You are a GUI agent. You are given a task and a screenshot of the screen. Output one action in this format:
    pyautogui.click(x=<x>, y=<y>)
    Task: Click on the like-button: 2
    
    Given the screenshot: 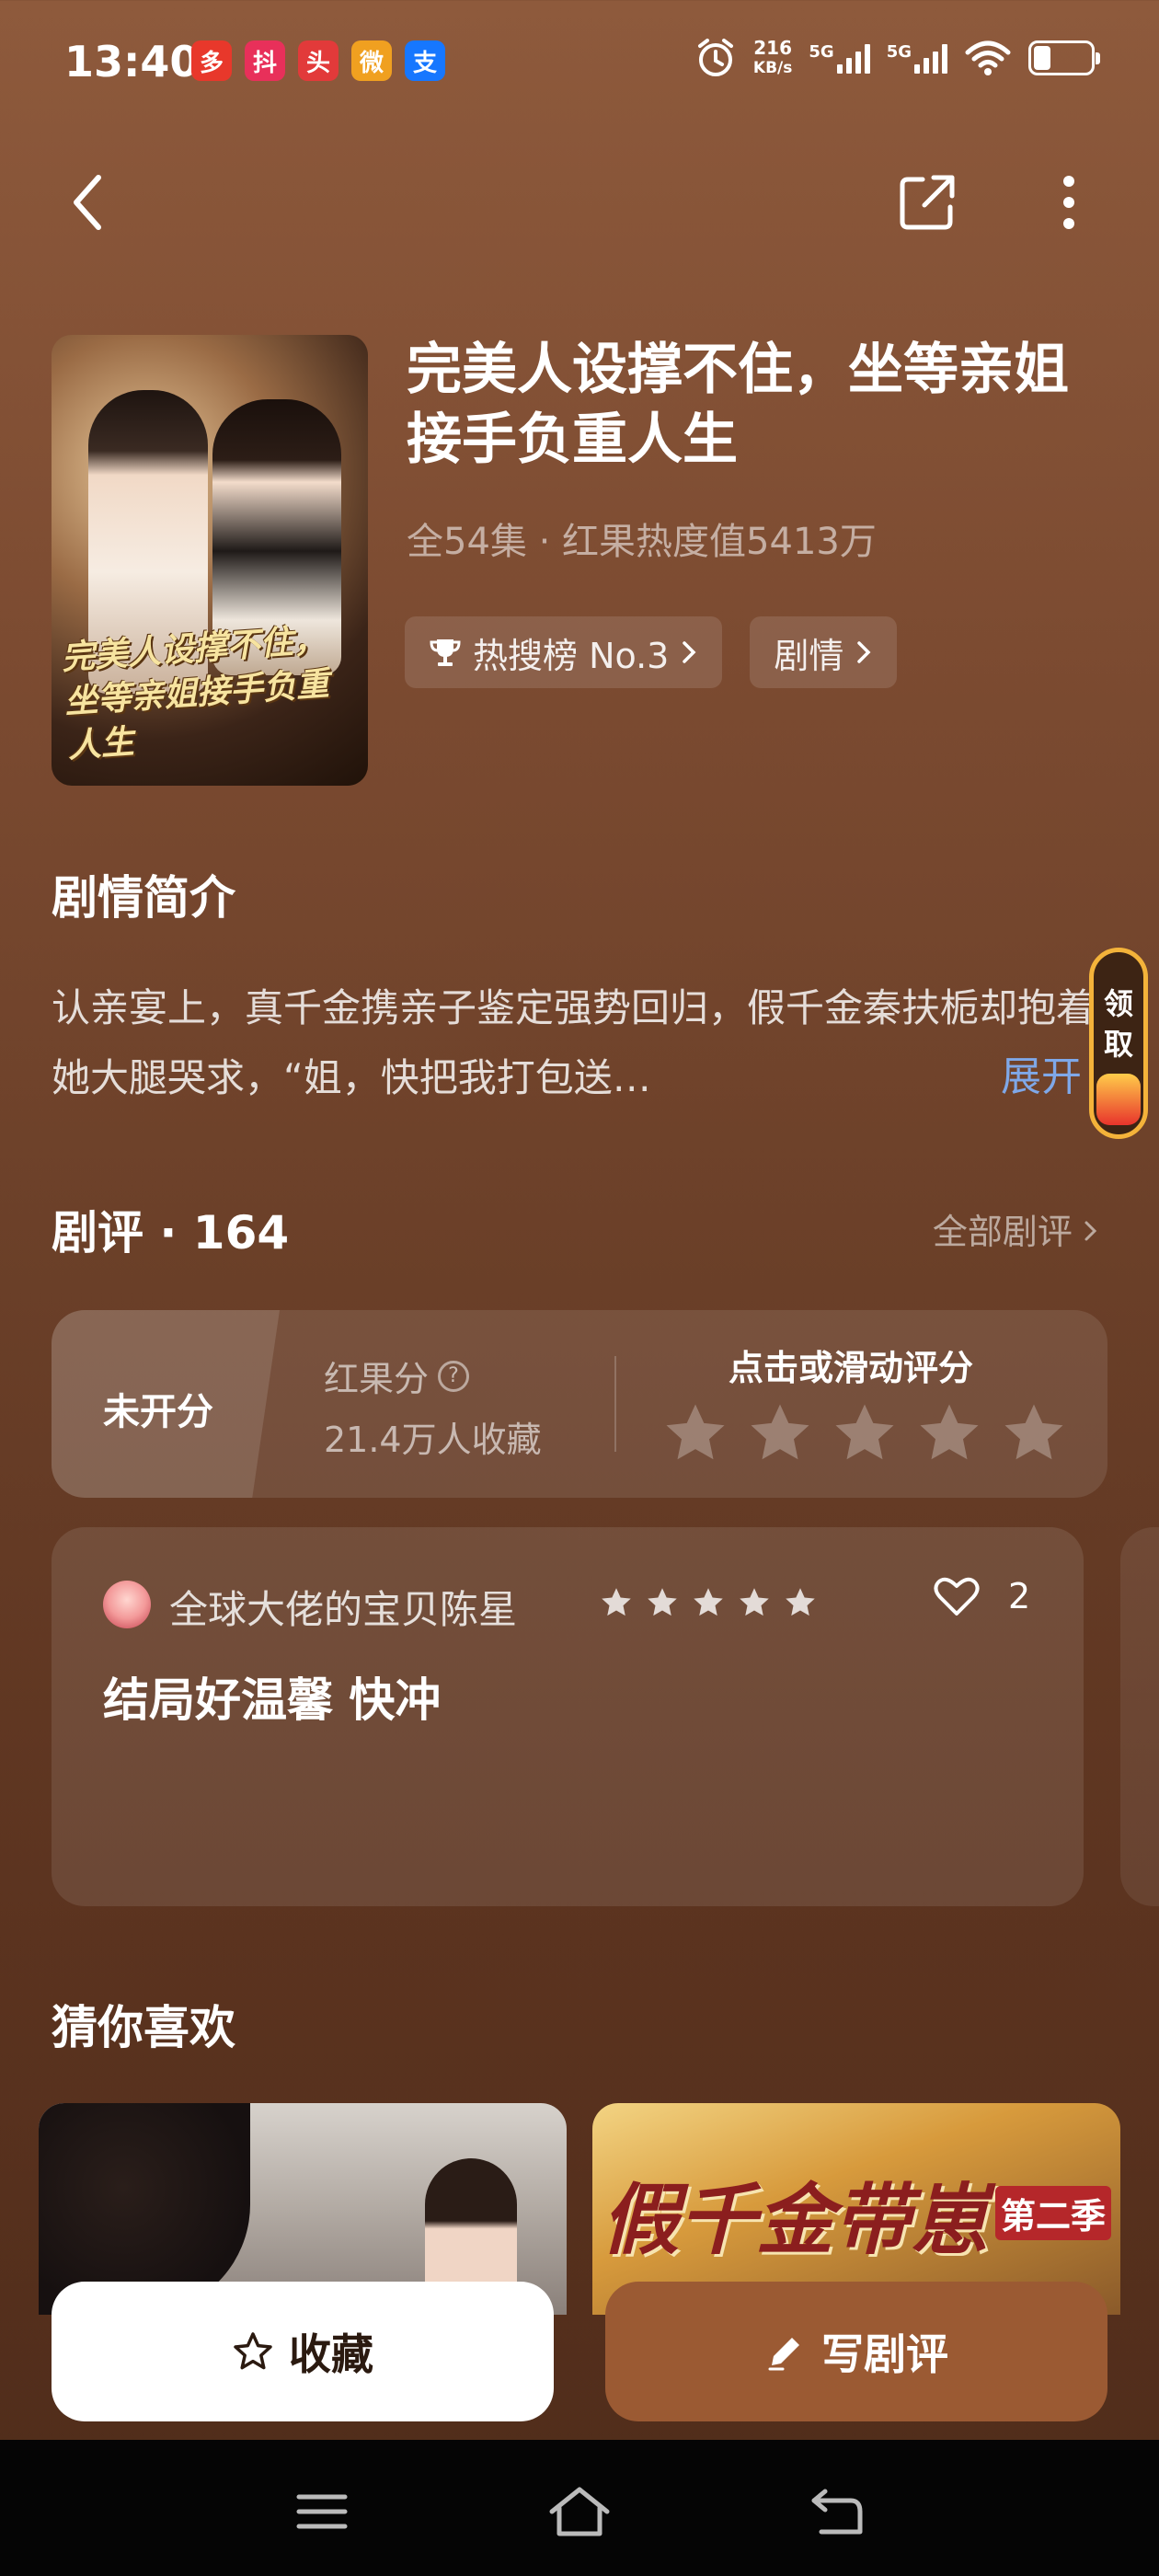 What is the action you would take?
    pyautogui.click(x=981, y=1596)
    